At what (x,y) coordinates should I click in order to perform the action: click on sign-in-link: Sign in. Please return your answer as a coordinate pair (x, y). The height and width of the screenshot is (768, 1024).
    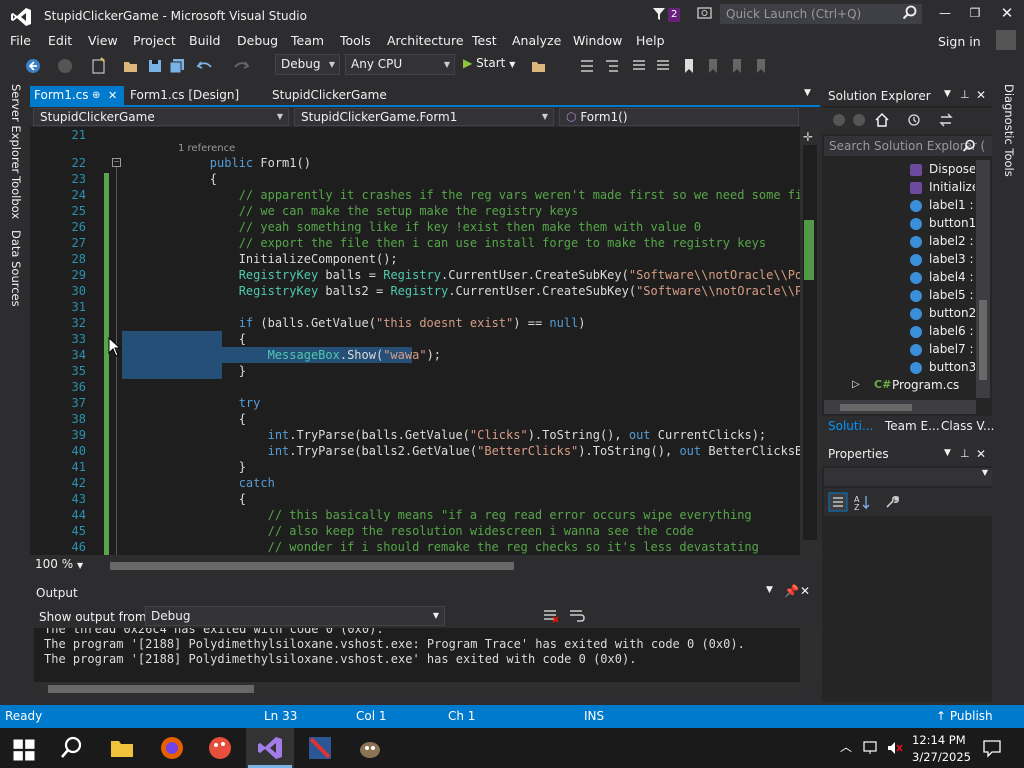
    Looking at the image, I should click on (959, 41).